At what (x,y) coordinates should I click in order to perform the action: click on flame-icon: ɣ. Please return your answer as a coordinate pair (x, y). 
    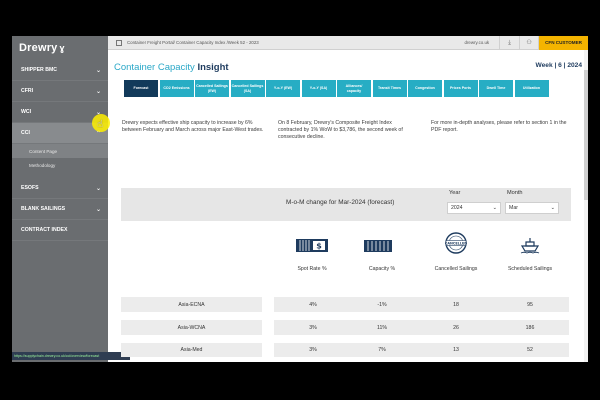
    Looking at the image, I should click on (62, 48).